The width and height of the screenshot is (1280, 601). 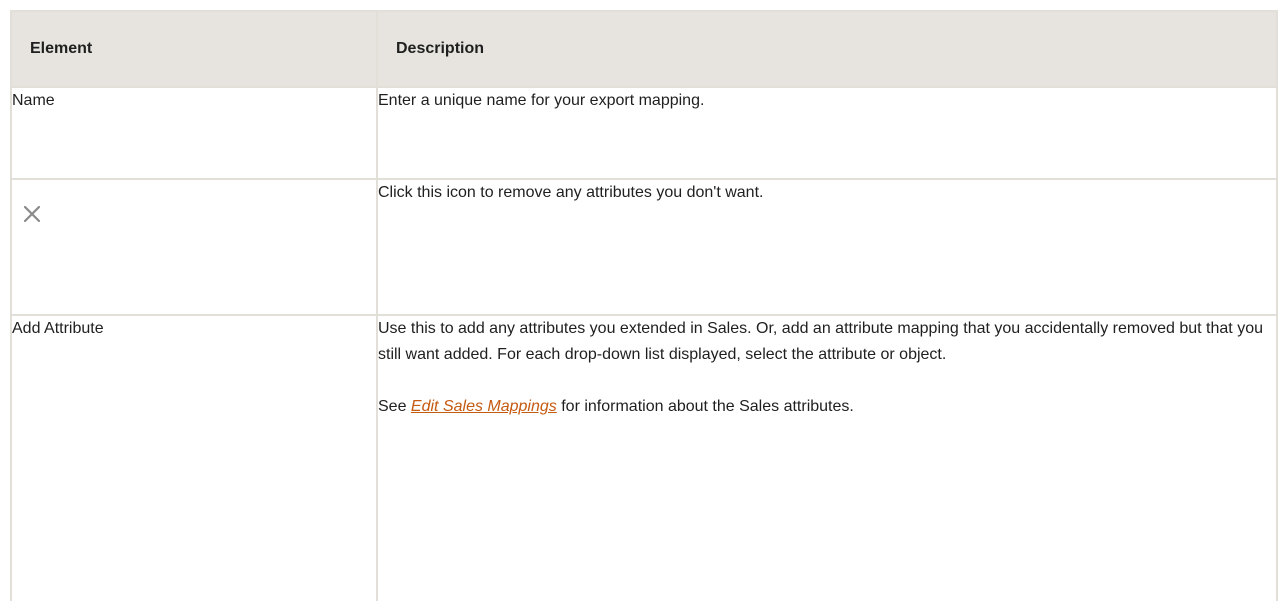 What do you see at coordinates (394, 406) in the screenshot?
I see `see-prefix: See` at bounding box center [394, 406].